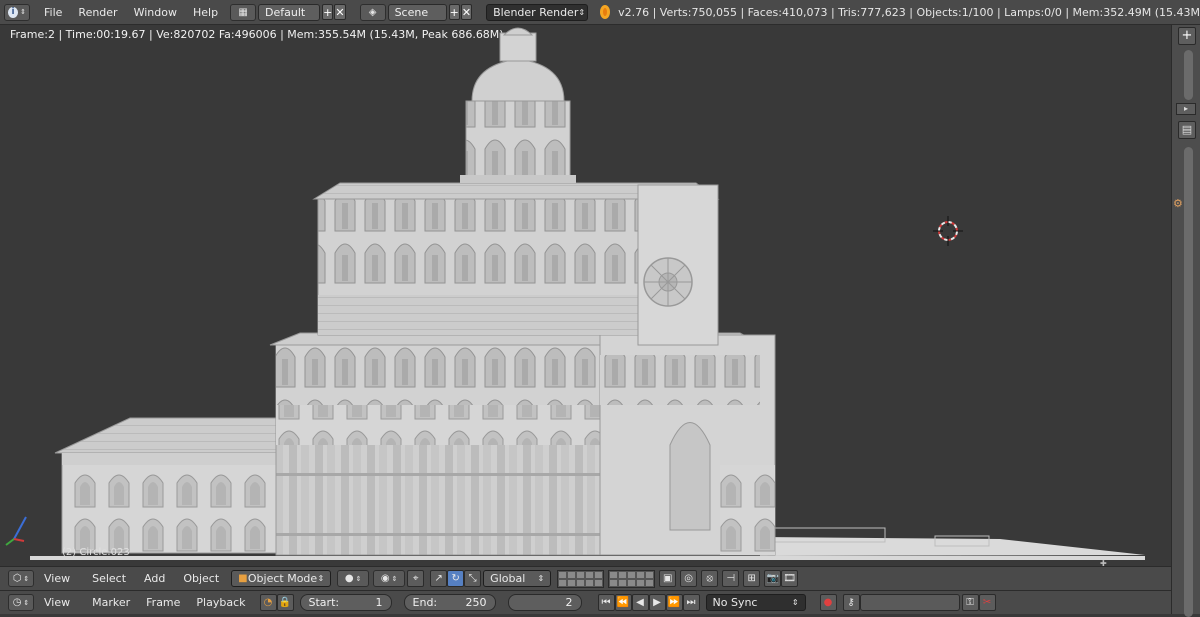 The height and width of the screenshot is (617, 1200). Describe the element at coordinates (220, 602) in the screenshot. I see `timeline-menu-playback: Playback` at that location.